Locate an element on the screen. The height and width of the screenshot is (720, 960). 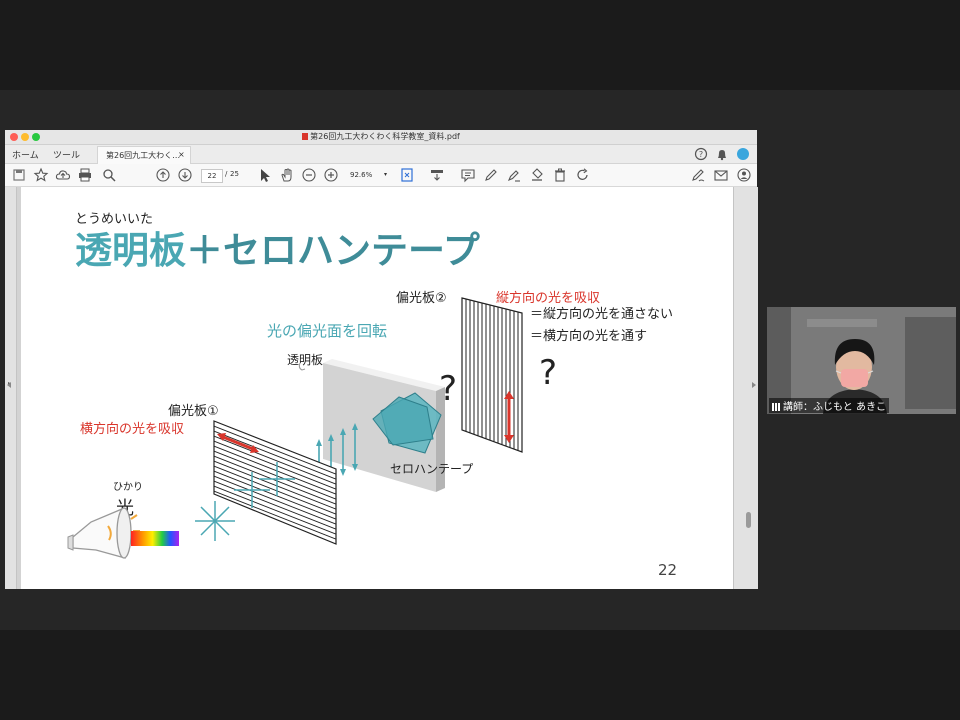
collapse-arrow-icon is located at coordinates (754, 385).